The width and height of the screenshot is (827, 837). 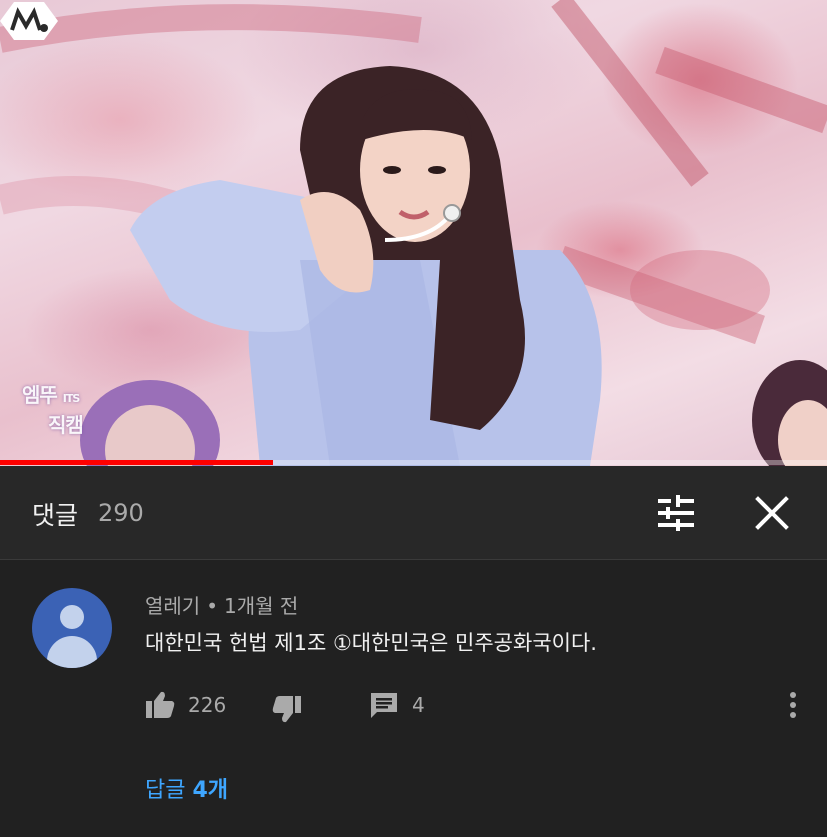 What do you see at coordinates (384, 705) in the screenshot?
I see `comment-reply-icon` at bounding box center [384, 705].